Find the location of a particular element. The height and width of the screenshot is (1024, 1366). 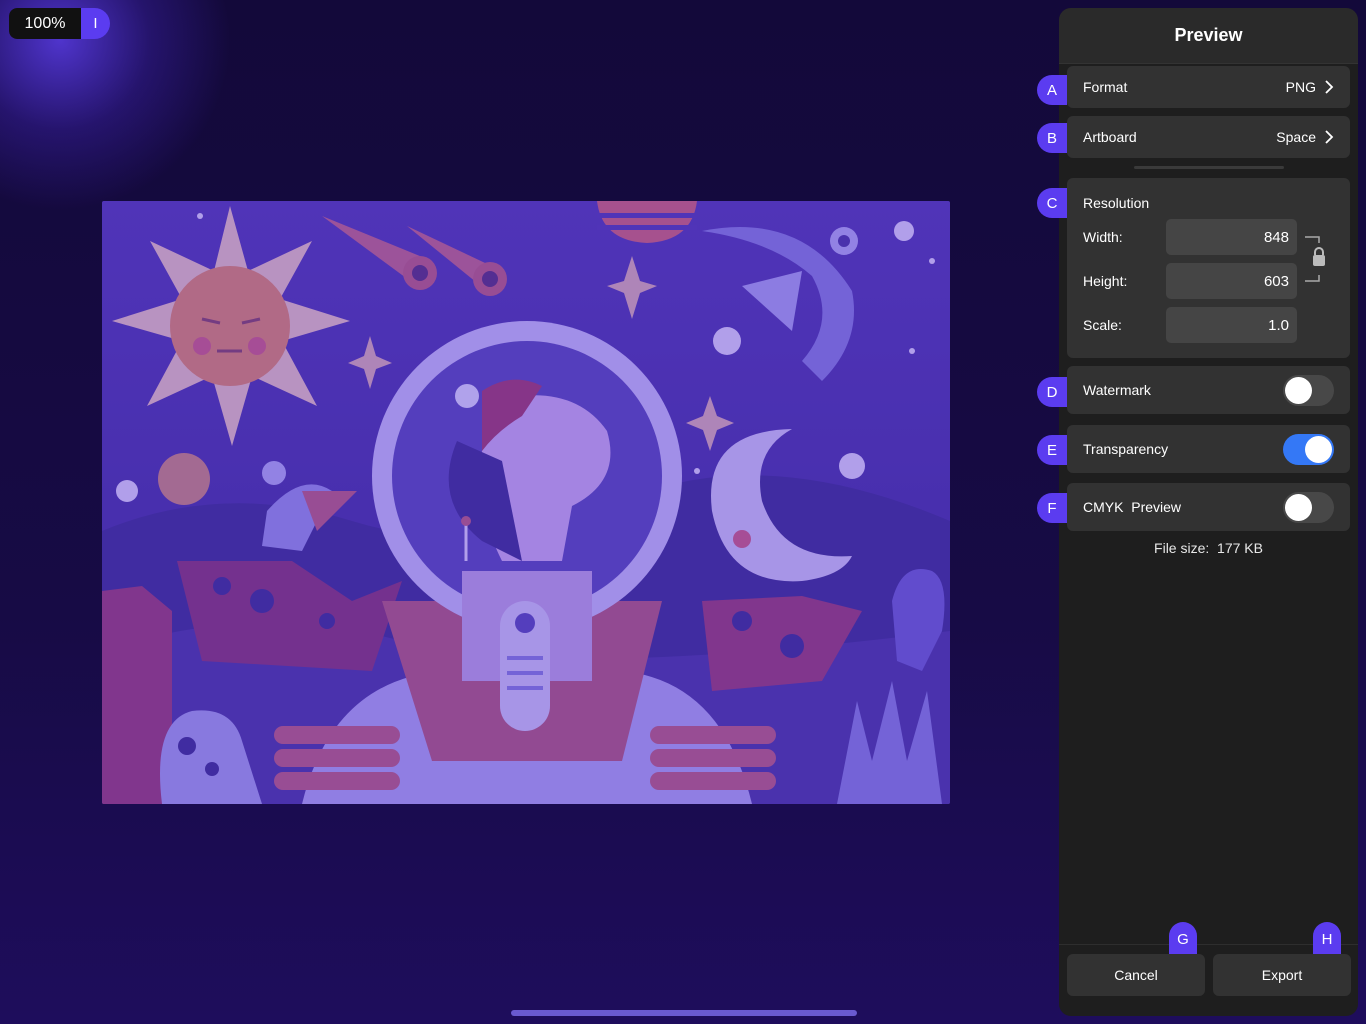

watermark-label: Watermark is located at coordinates (1117, 390).